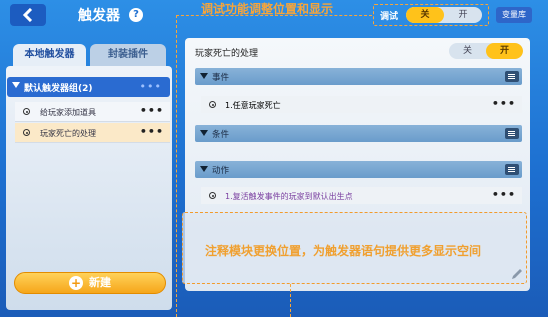 This screenshot has height=317, width=548. Describe the element at coordinates (136, 15) in the screenshot. I see `help-icon: ?` at that location.